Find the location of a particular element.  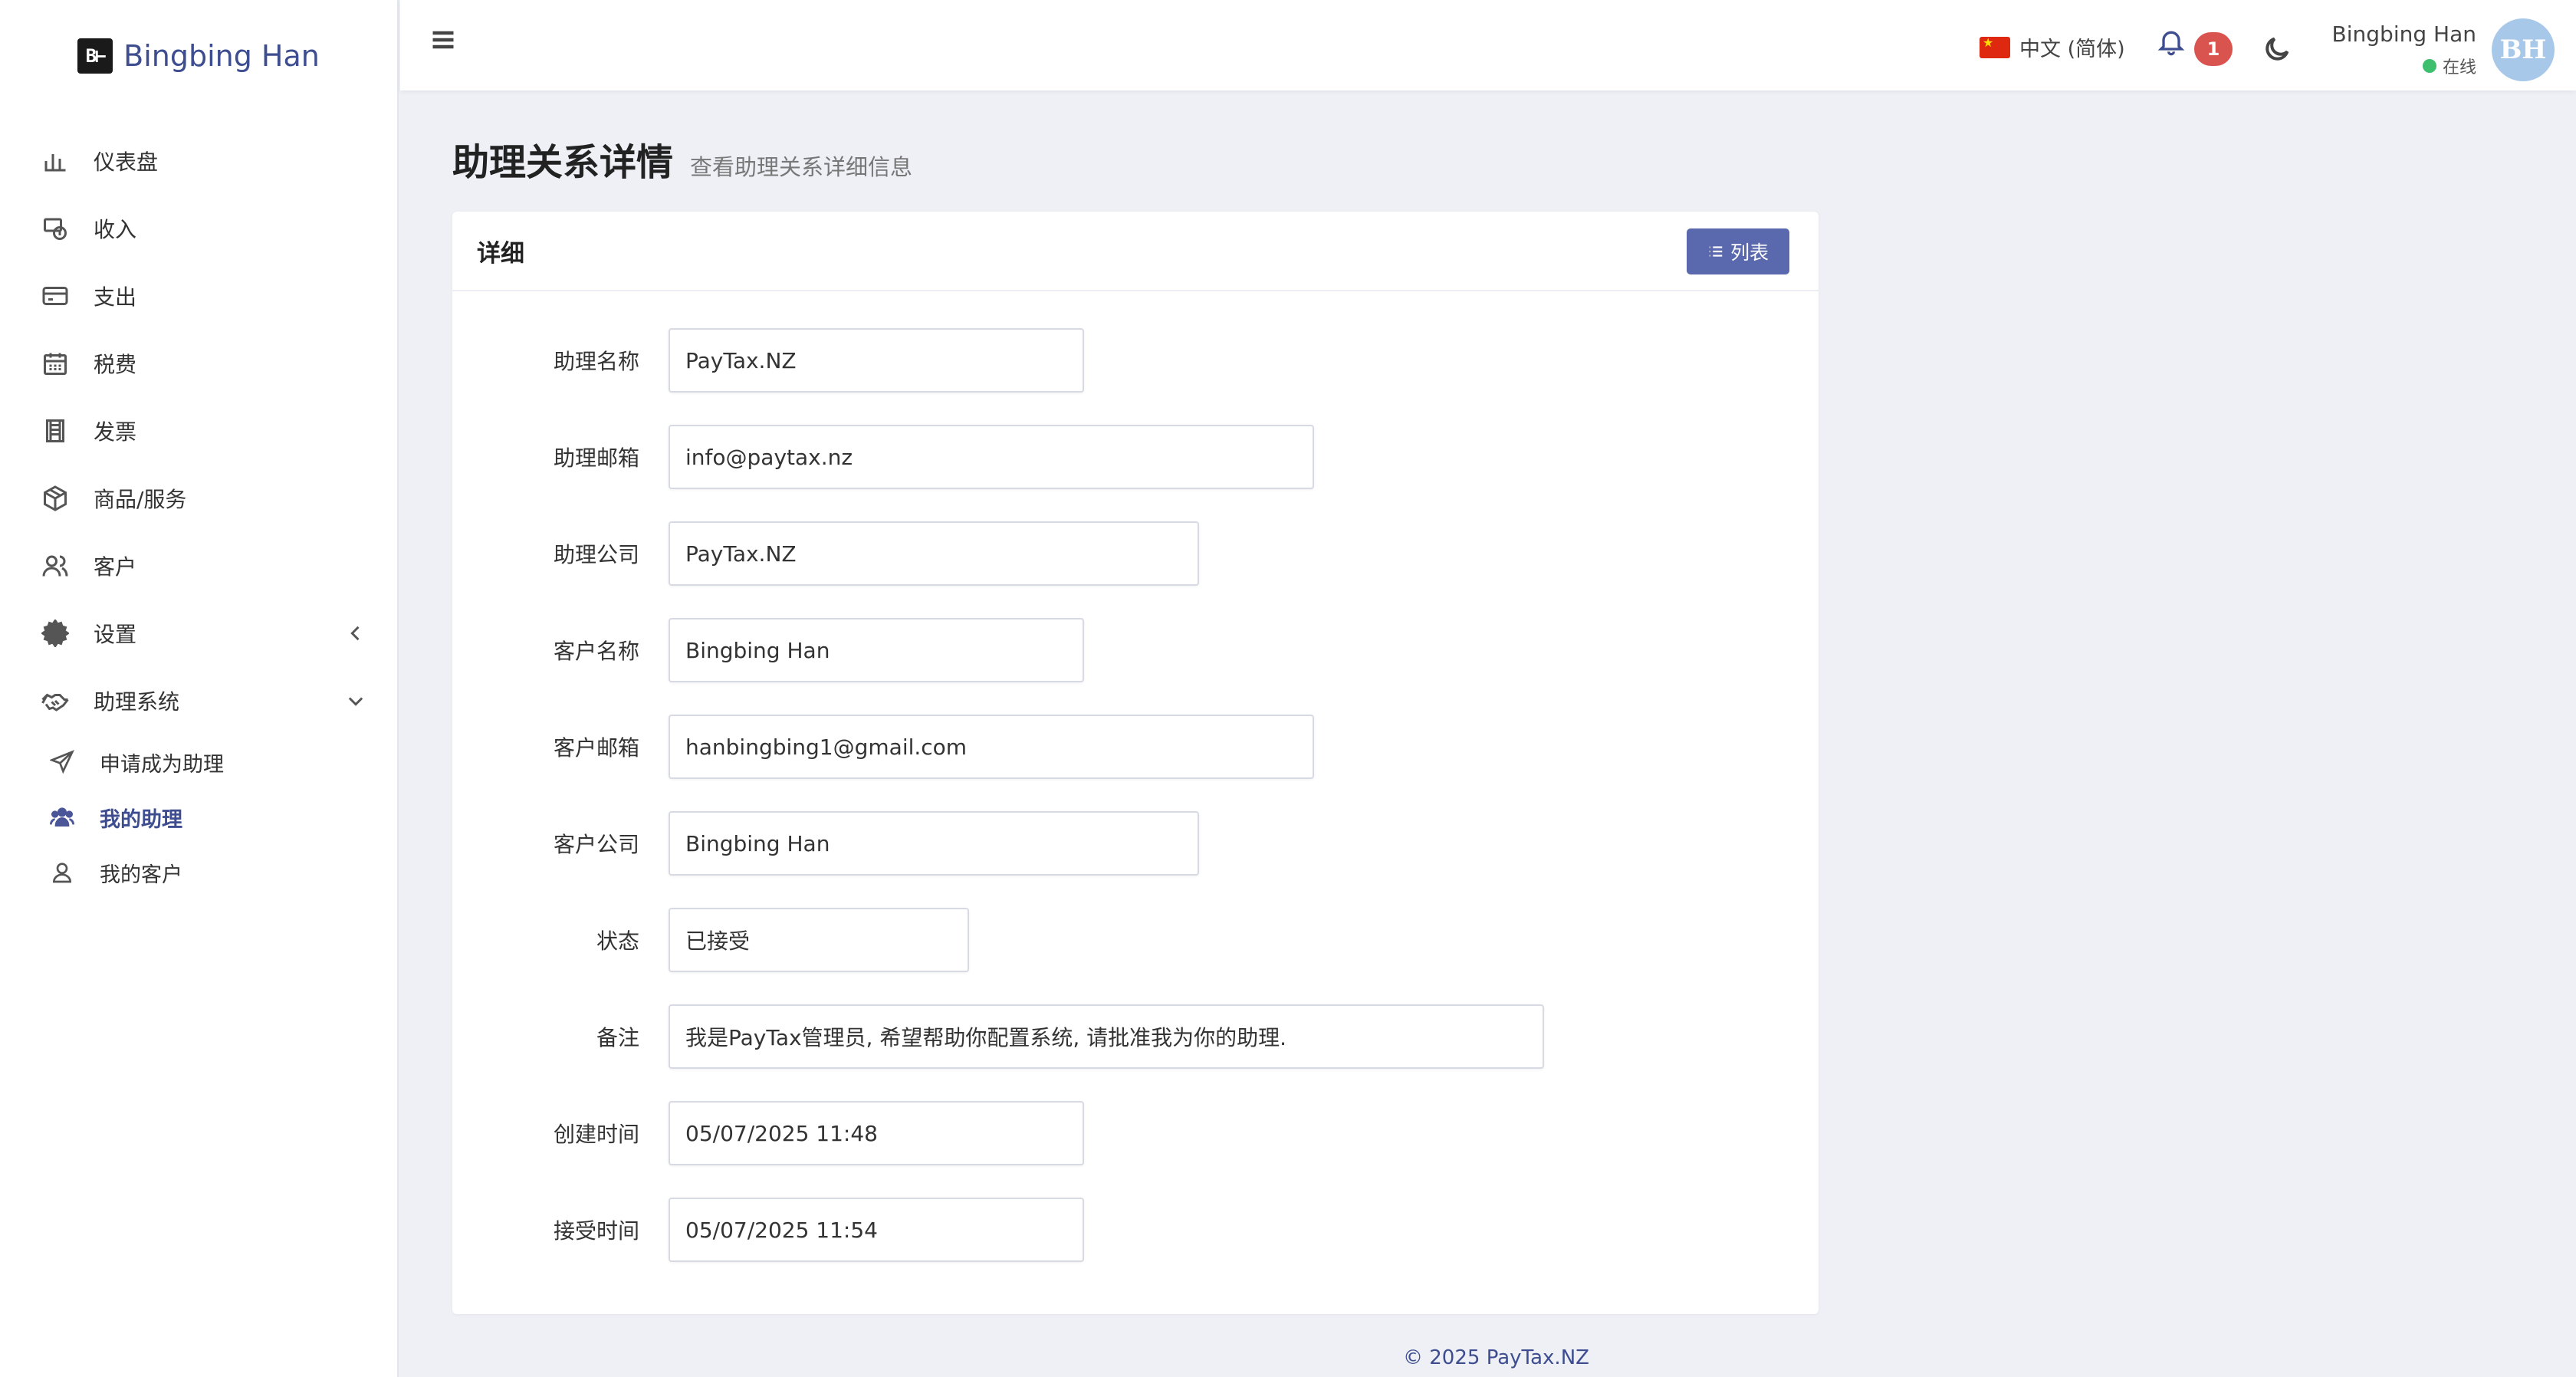

notification-badge: 1 is located at coordinates (2214, 49).